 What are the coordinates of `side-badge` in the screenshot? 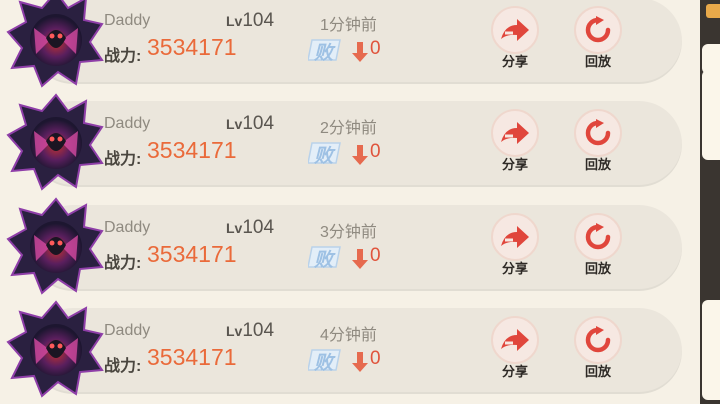 It's located at (713, 11).